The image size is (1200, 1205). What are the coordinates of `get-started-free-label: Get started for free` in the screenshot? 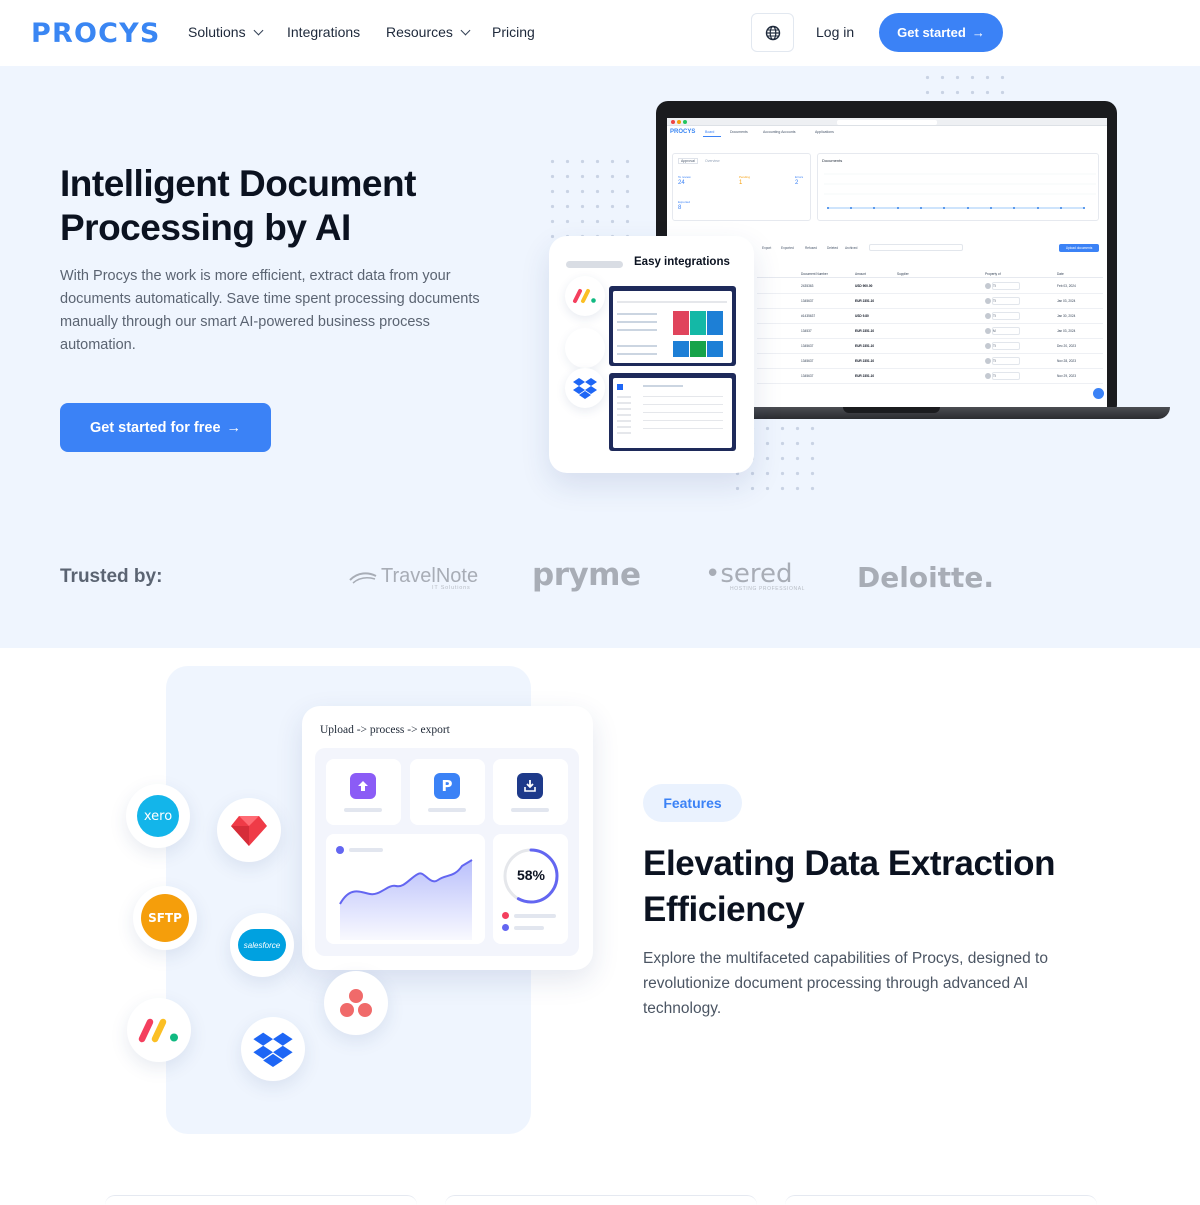 It's located at (155, 427).